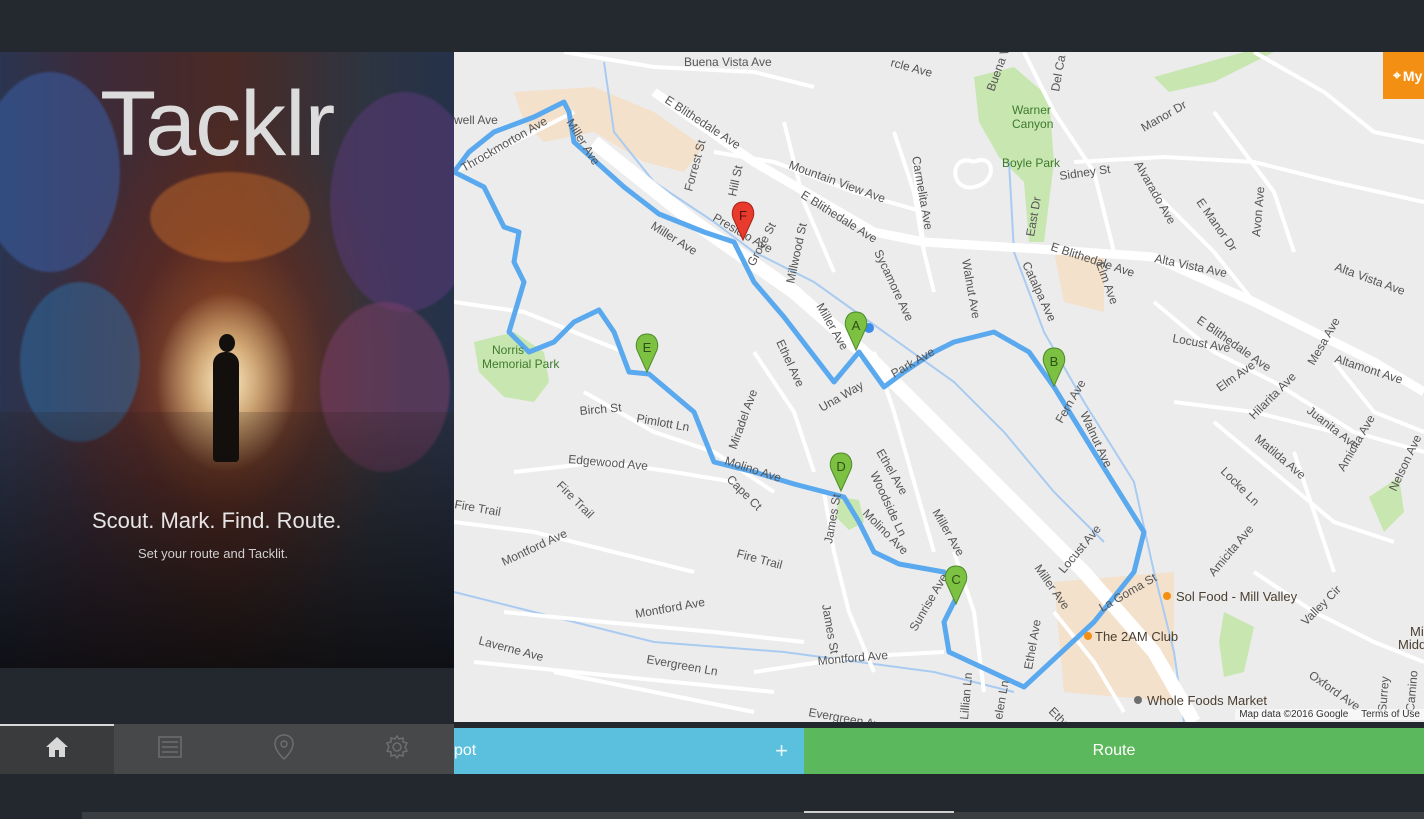 The height and width of the screenshot is (819, 1424). Describe the element at coordinates (1240, 486) in the screenshot. I see `street-label: Locke Ln` at that location.